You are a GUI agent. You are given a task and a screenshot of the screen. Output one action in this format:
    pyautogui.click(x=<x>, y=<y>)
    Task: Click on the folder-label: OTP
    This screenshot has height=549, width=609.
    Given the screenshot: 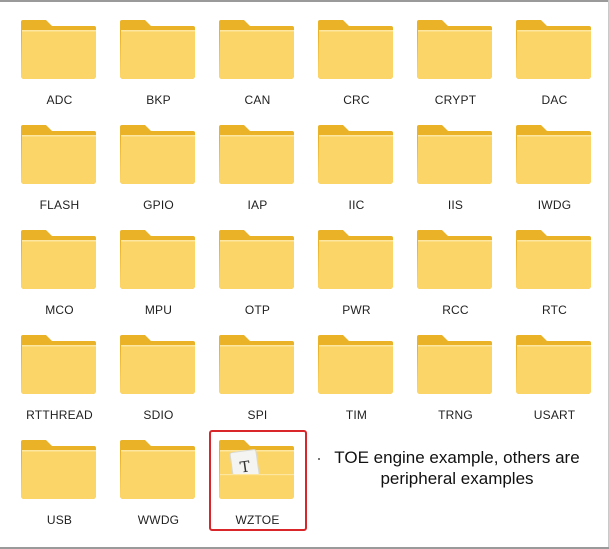 What is the action you would take?
    pyautogui.click(x=257, y=310)
    